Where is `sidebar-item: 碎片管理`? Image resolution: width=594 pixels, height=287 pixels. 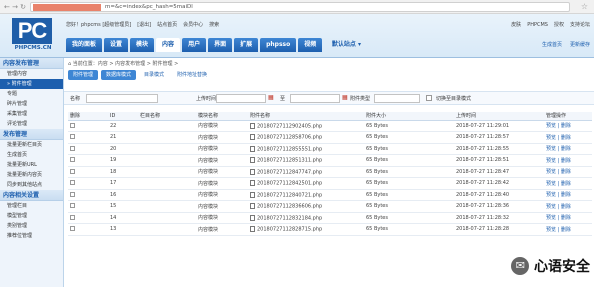
sidebar-item: 碎片管理 is located at coordinates (31, 104).